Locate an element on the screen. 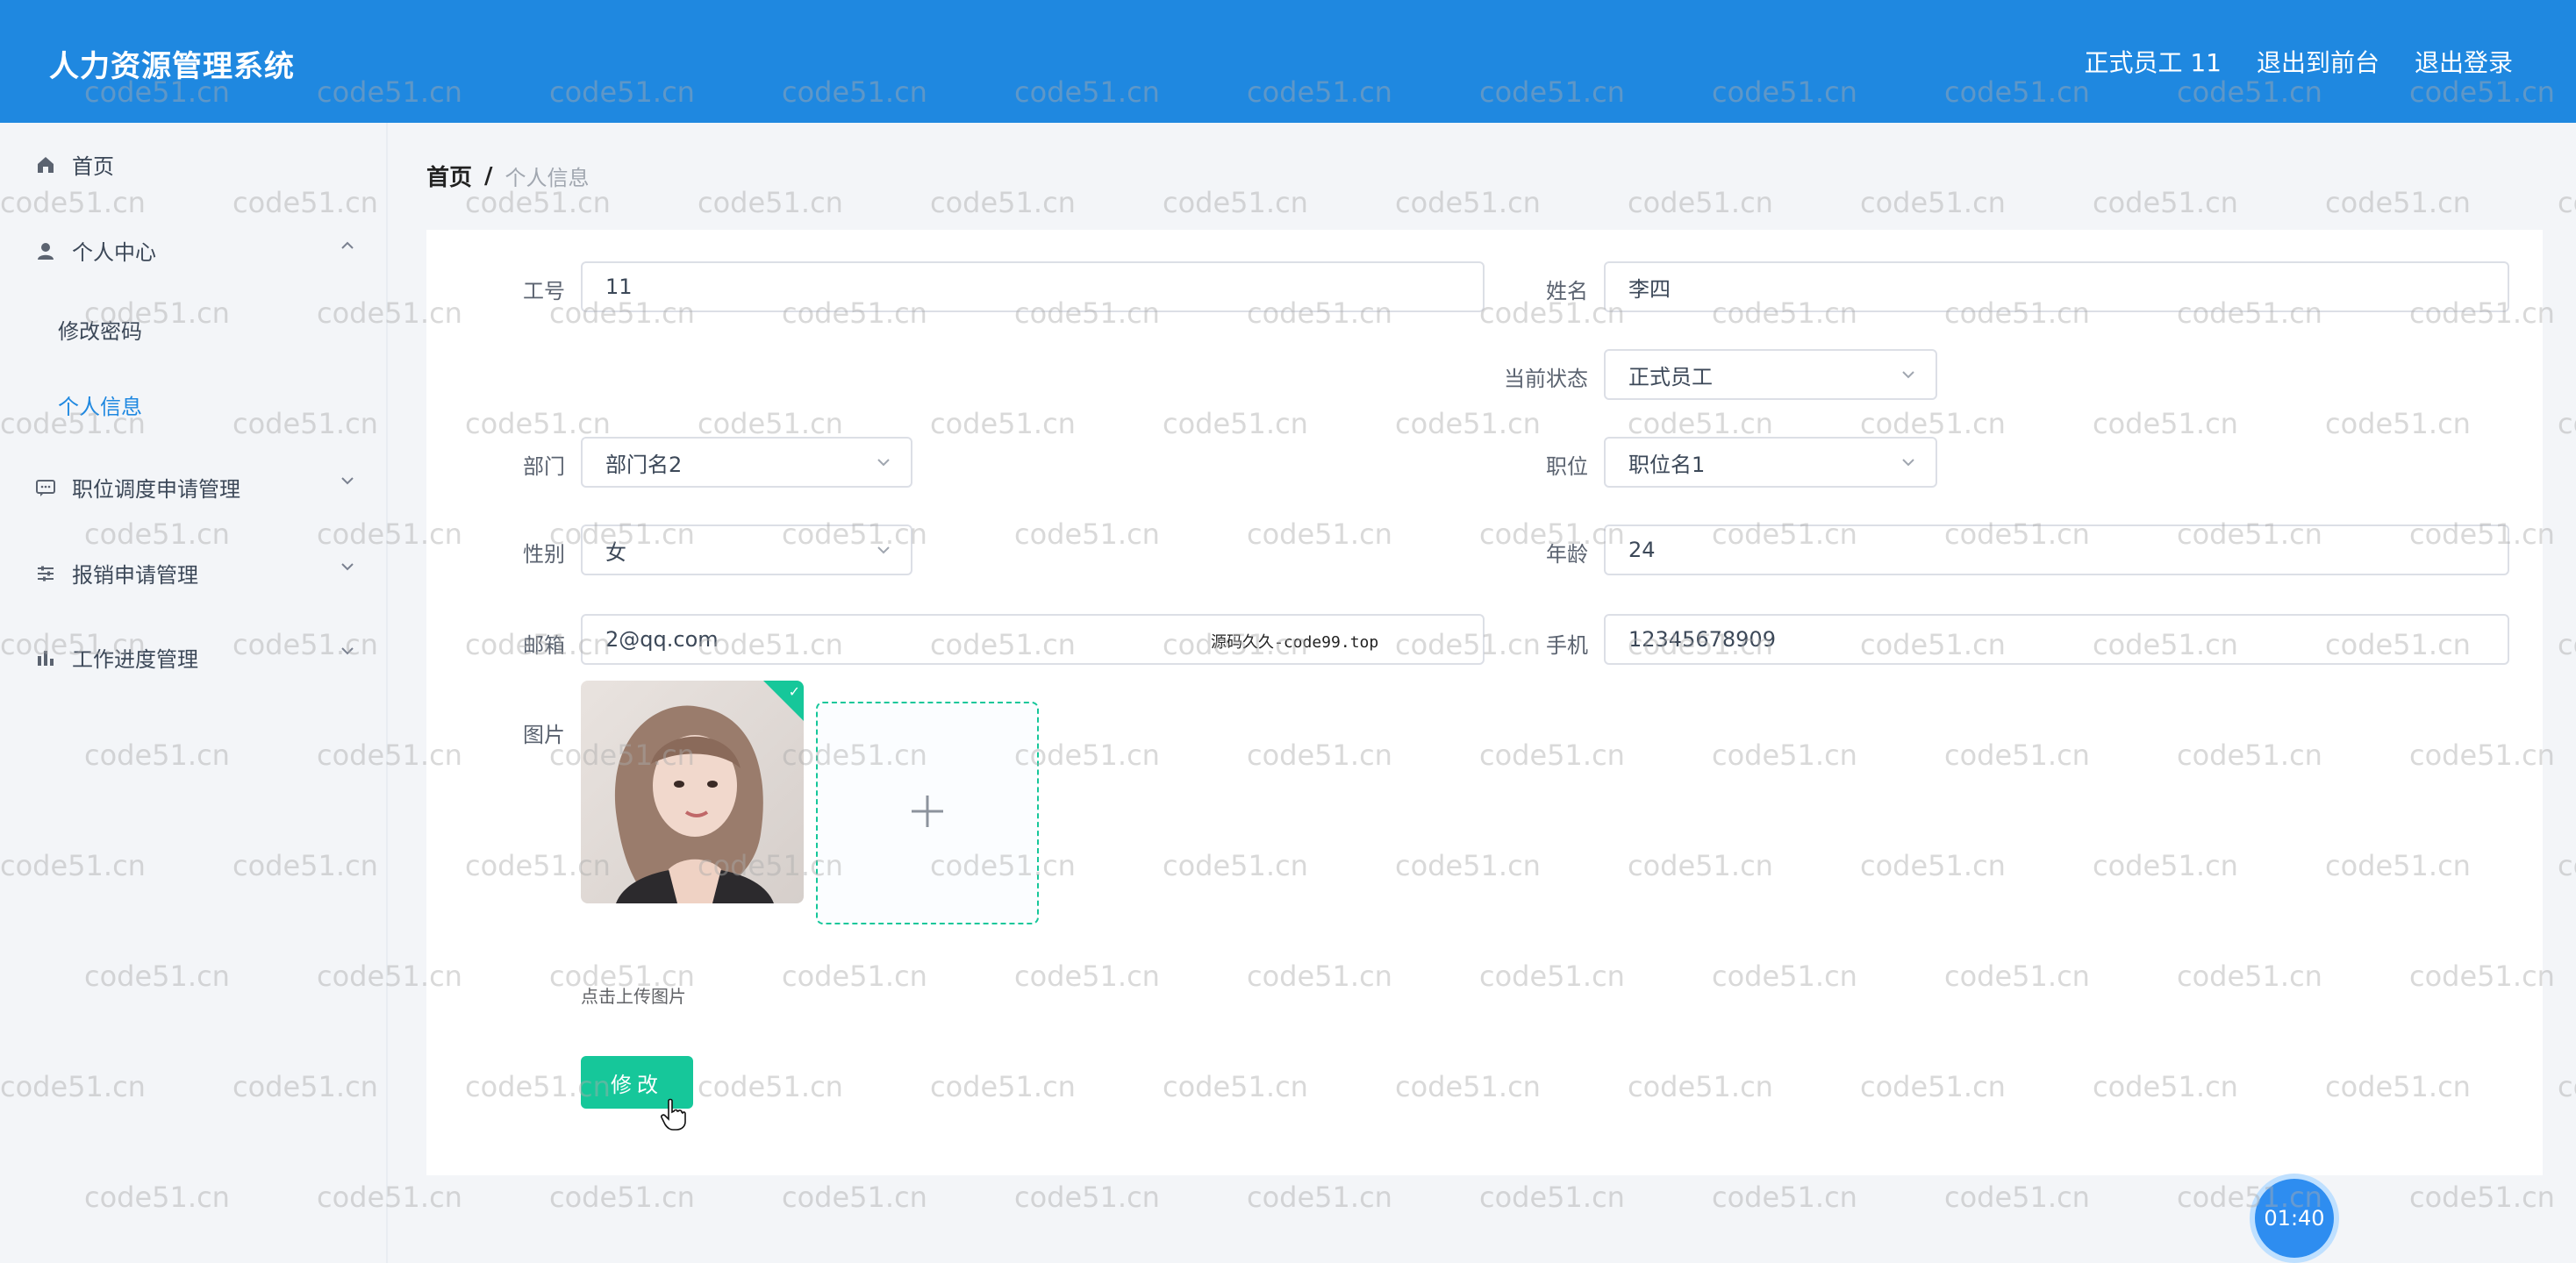 This screenshot has width=2576, height=1263. status-select: 正式员工 is located at coordinates (1770, 374).